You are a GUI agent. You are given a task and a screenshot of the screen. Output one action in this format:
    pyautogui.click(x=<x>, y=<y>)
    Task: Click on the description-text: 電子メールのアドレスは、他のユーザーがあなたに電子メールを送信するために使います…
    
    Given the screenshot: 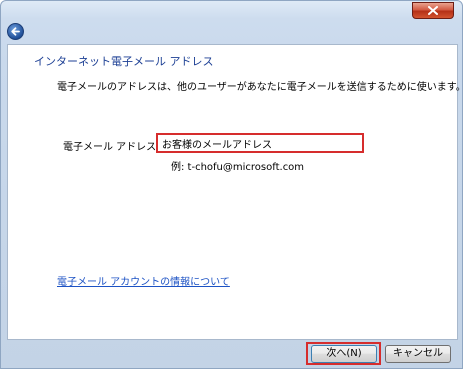 What is the action you would take?
    pyautogui.click(x=261, y=87)
    